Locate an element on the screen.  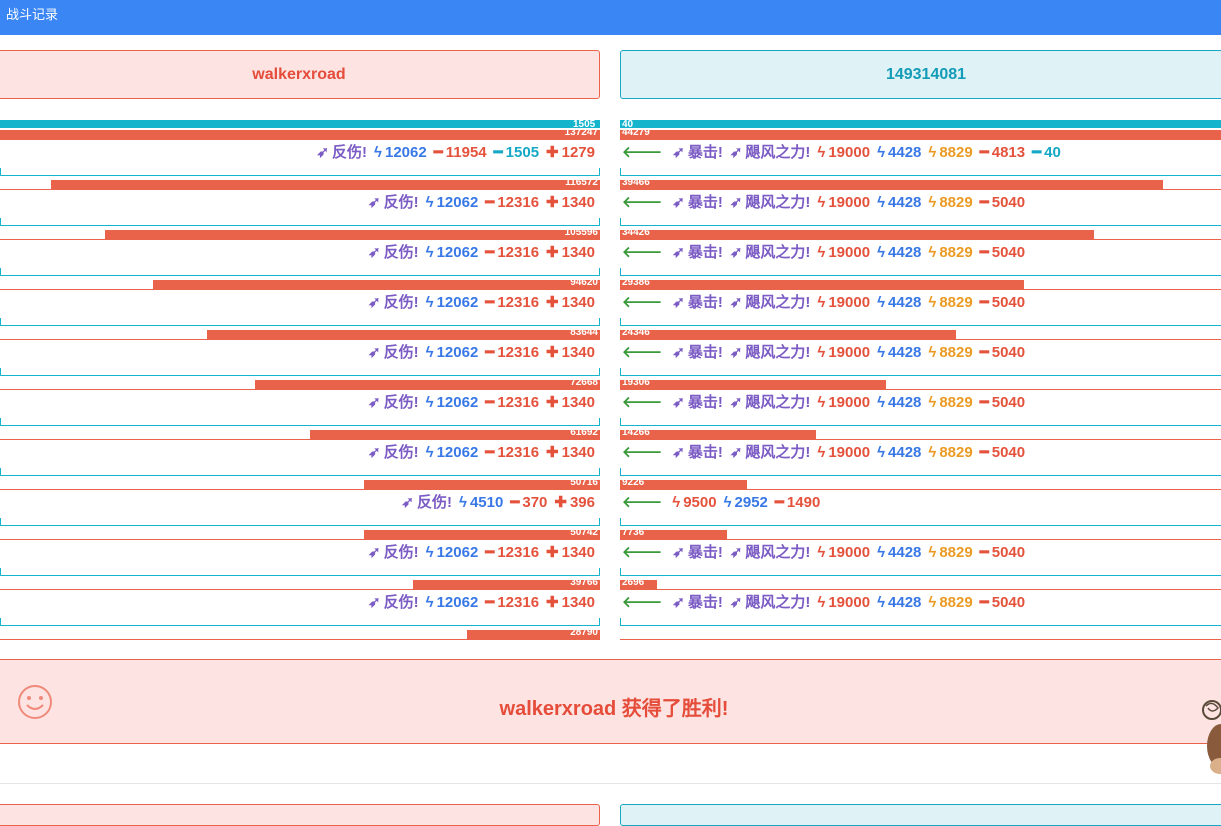
hp-value-right: 24346 is located at coordinates (636, 332).